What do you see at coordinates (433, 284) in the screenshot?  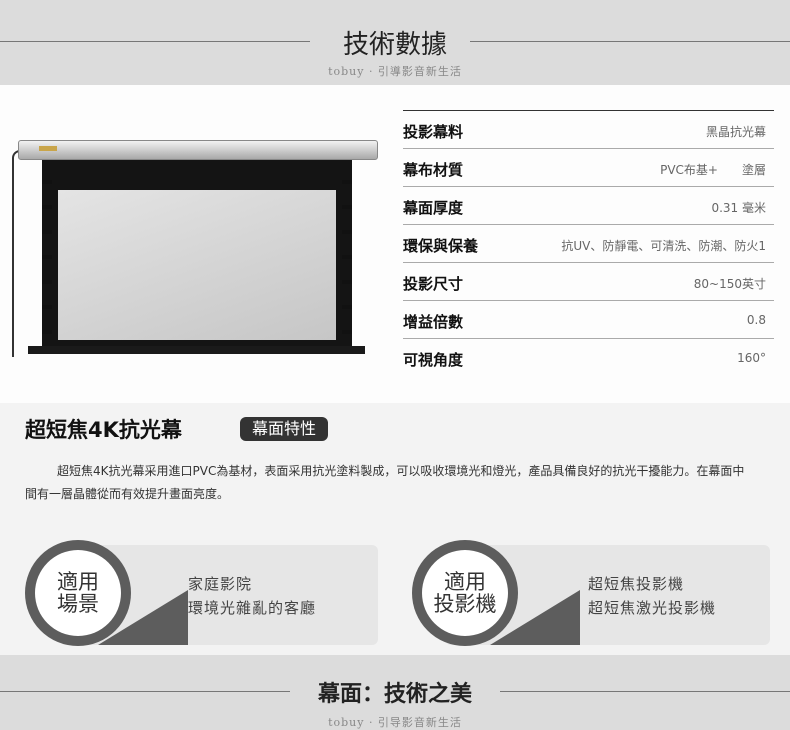 I see `spec-label: 投影尺寸` at bounding box center [433, 284].